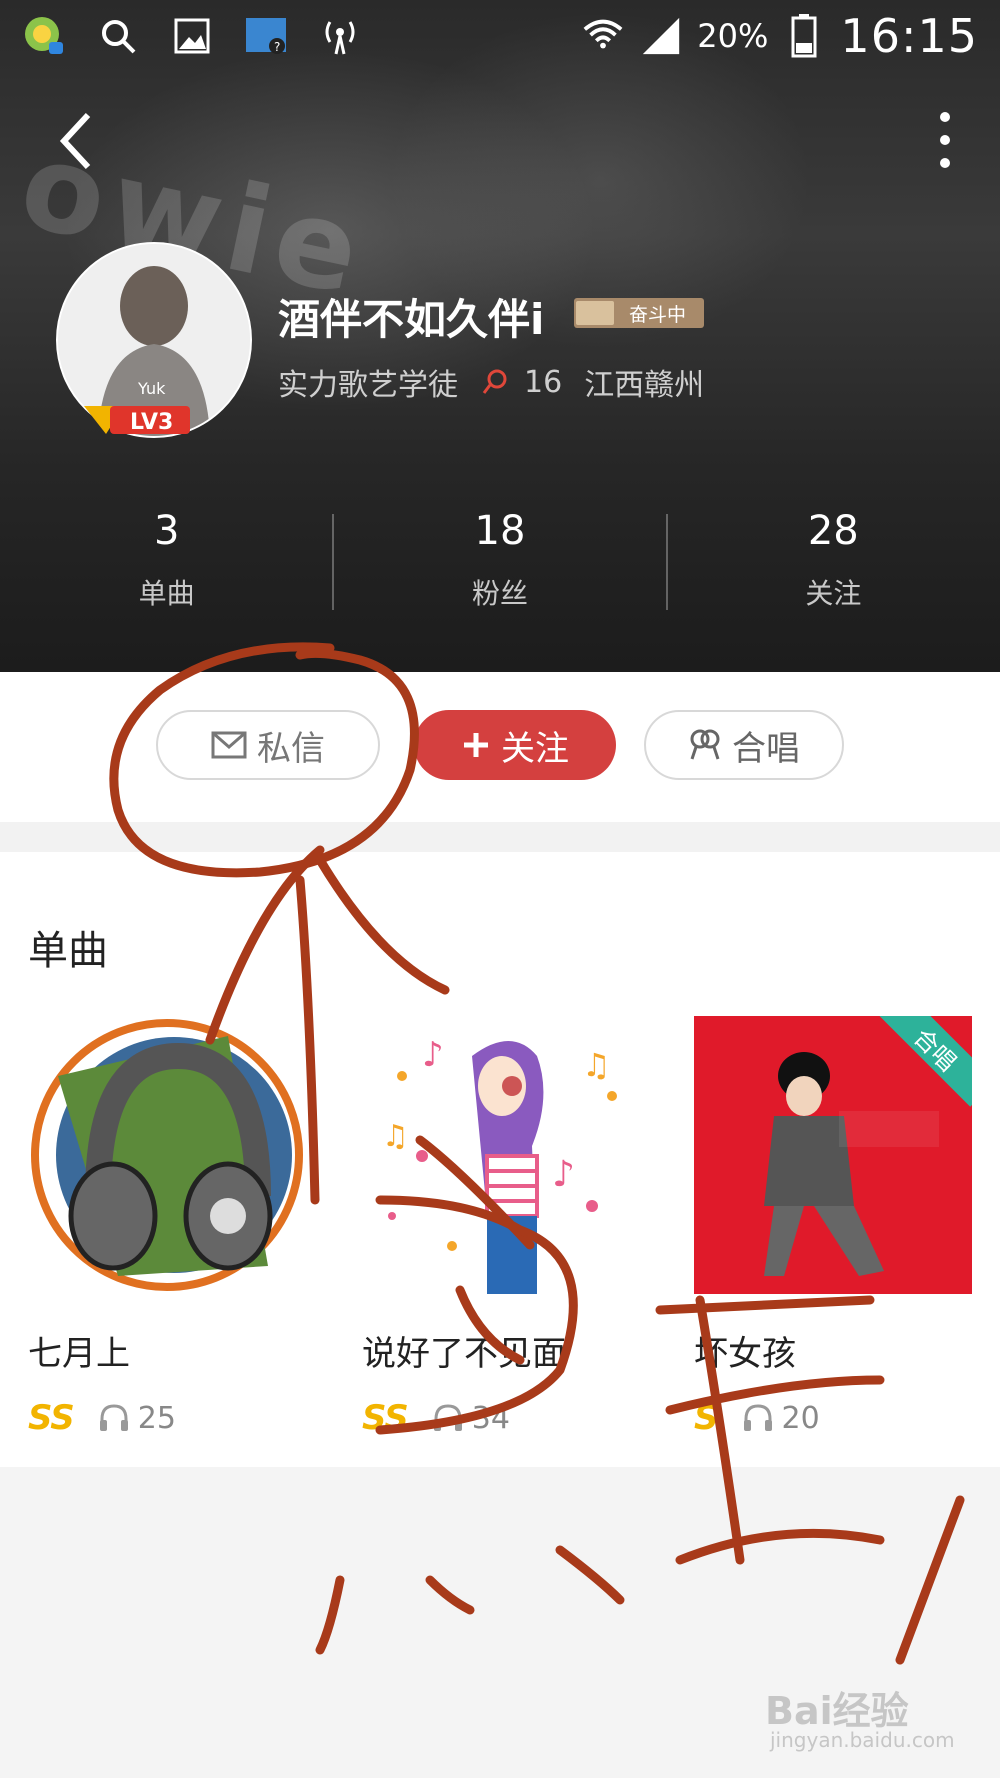 This screenshot has height=1778, width=1000. What do you see at coordinates (118, 36) in the screenshot?
I see `search-icon` at bounding box center [118, 36].